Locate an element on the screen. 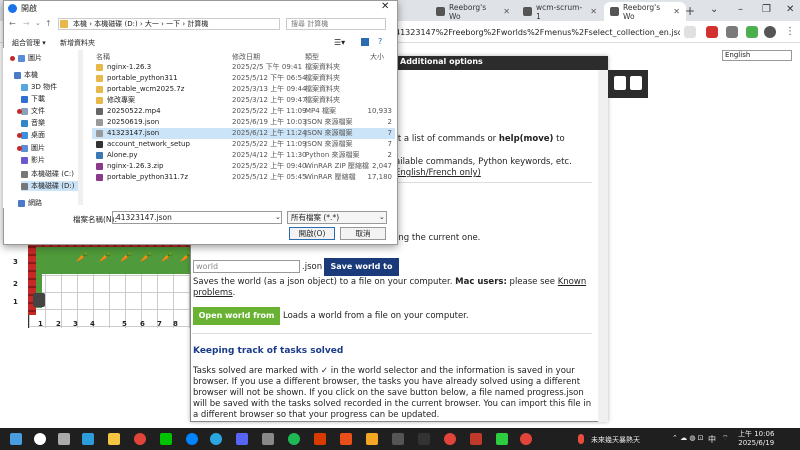  close-icon: ✕ is located at coordinates (385, 6).